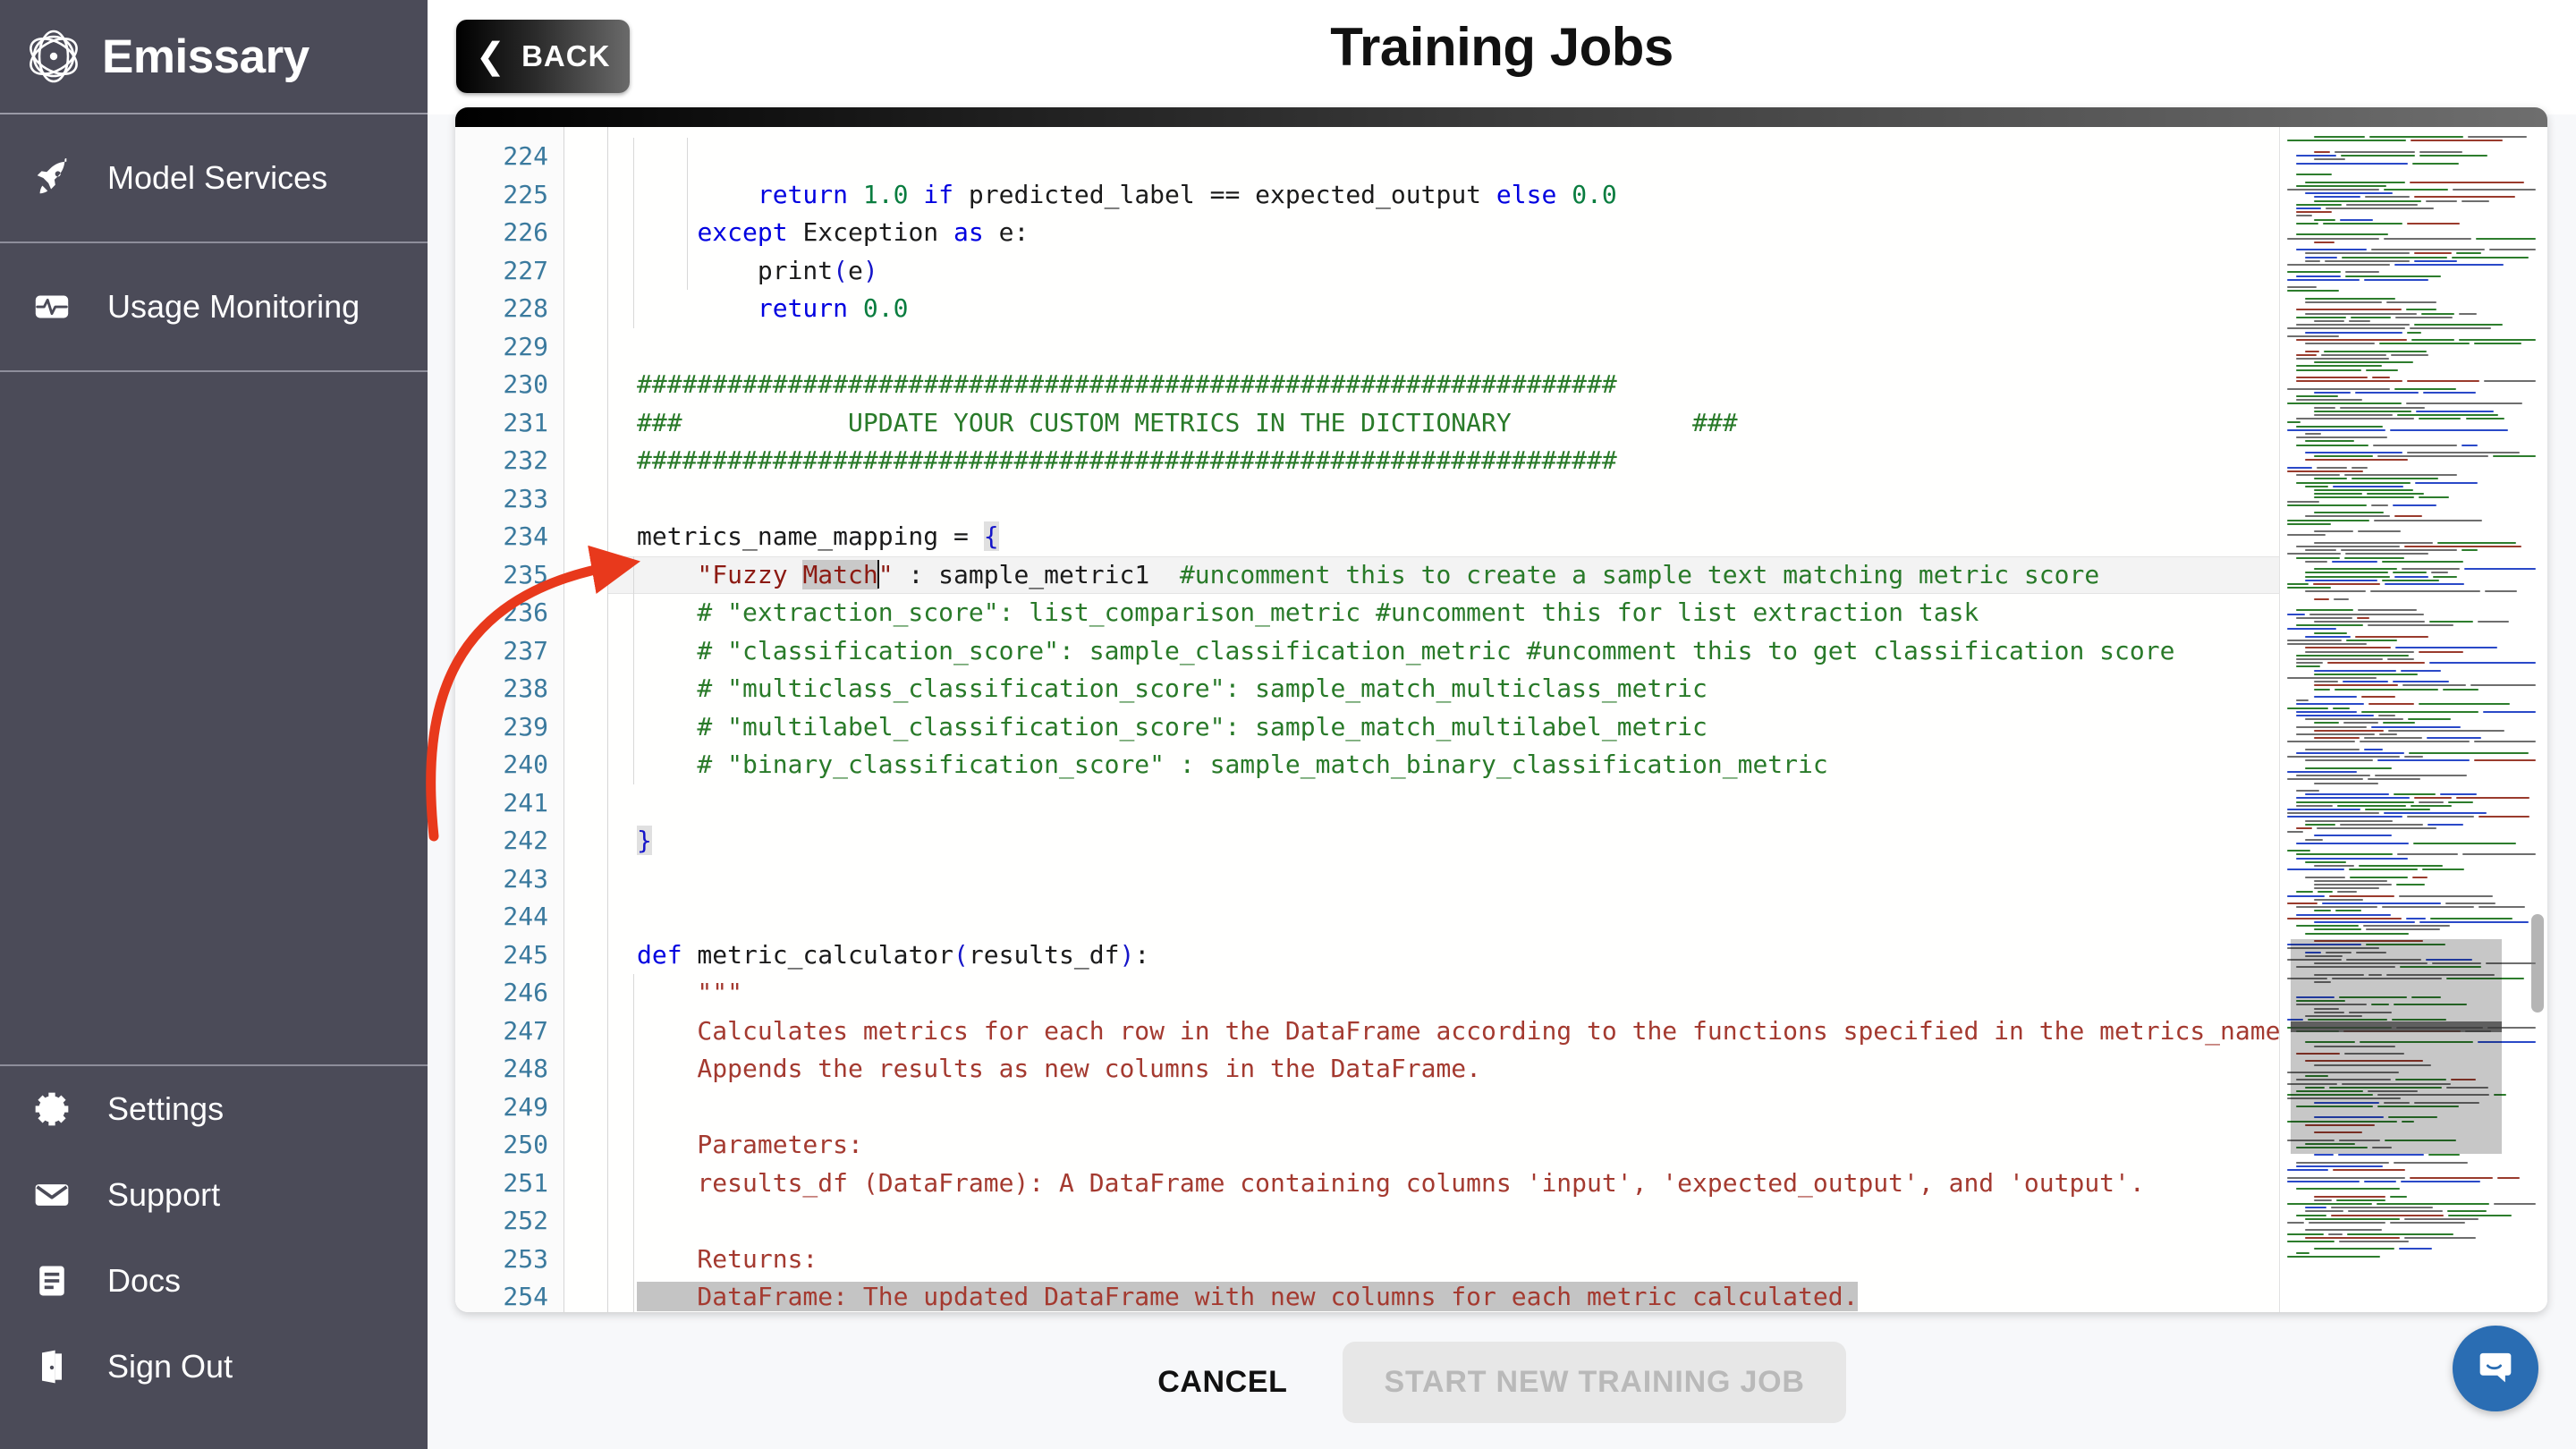 Image resolution: width=2576 pixels, height=1449 pixels. I want to click on code-line: def metric_calculator(results_df):, so click(1443, 955).